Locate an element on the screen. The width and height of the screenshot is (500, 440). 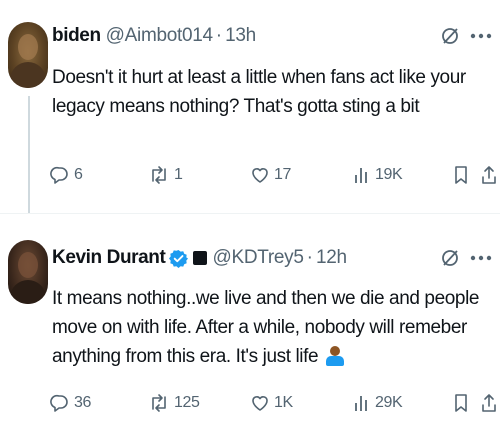
reply-count: 6 is located at coordinates (78, 174).